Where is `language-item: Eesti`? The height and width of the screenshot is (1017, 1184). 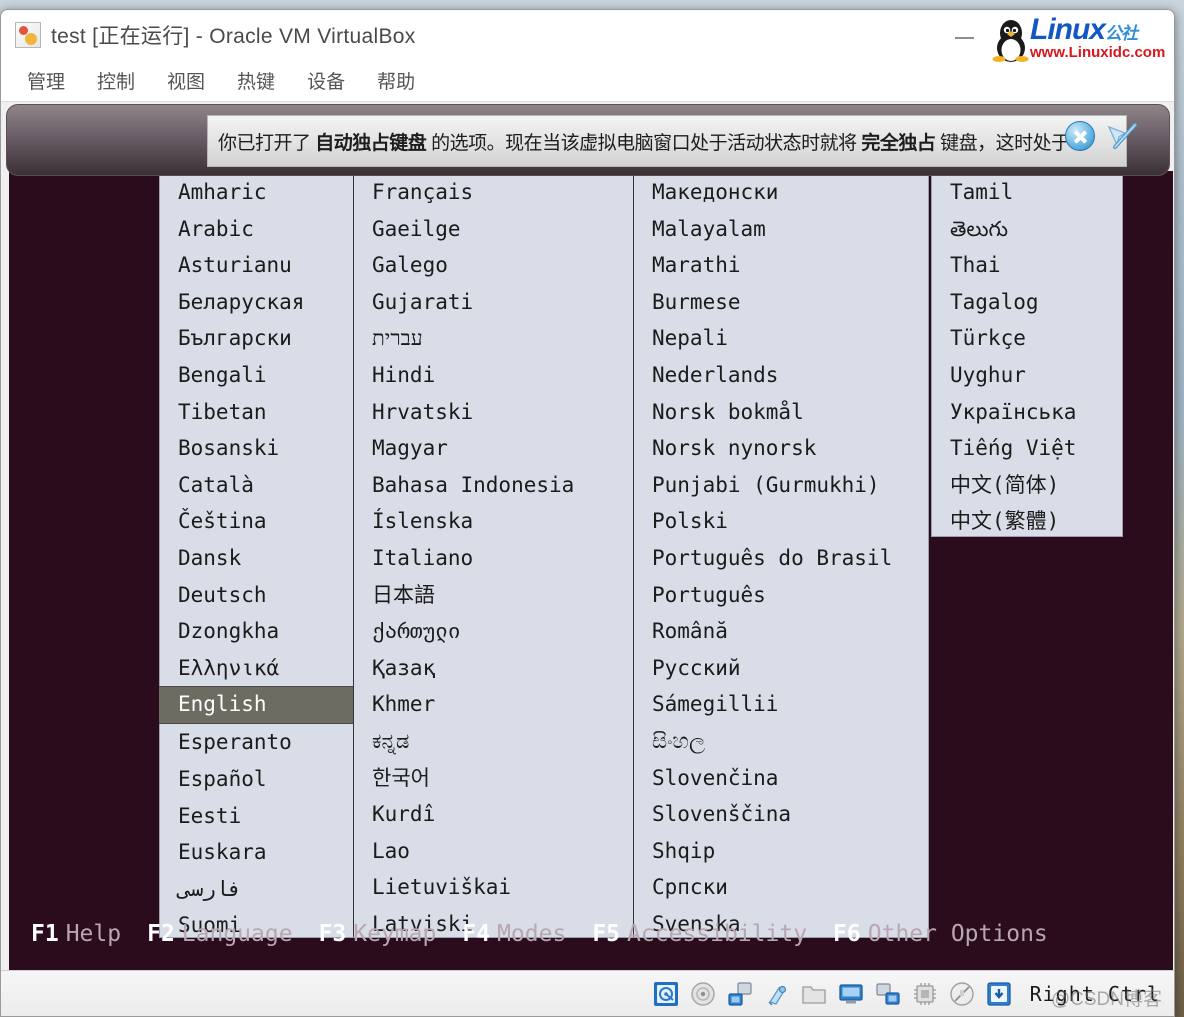
language-item: Eesti is located at coordinates (256, 816).